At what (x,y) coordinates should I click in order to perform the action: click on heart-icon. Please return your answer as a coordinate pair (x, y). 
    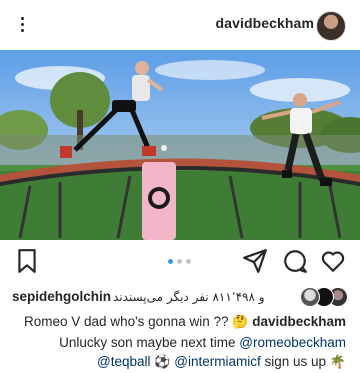
    Looking at the image, I should click on (333, 261).